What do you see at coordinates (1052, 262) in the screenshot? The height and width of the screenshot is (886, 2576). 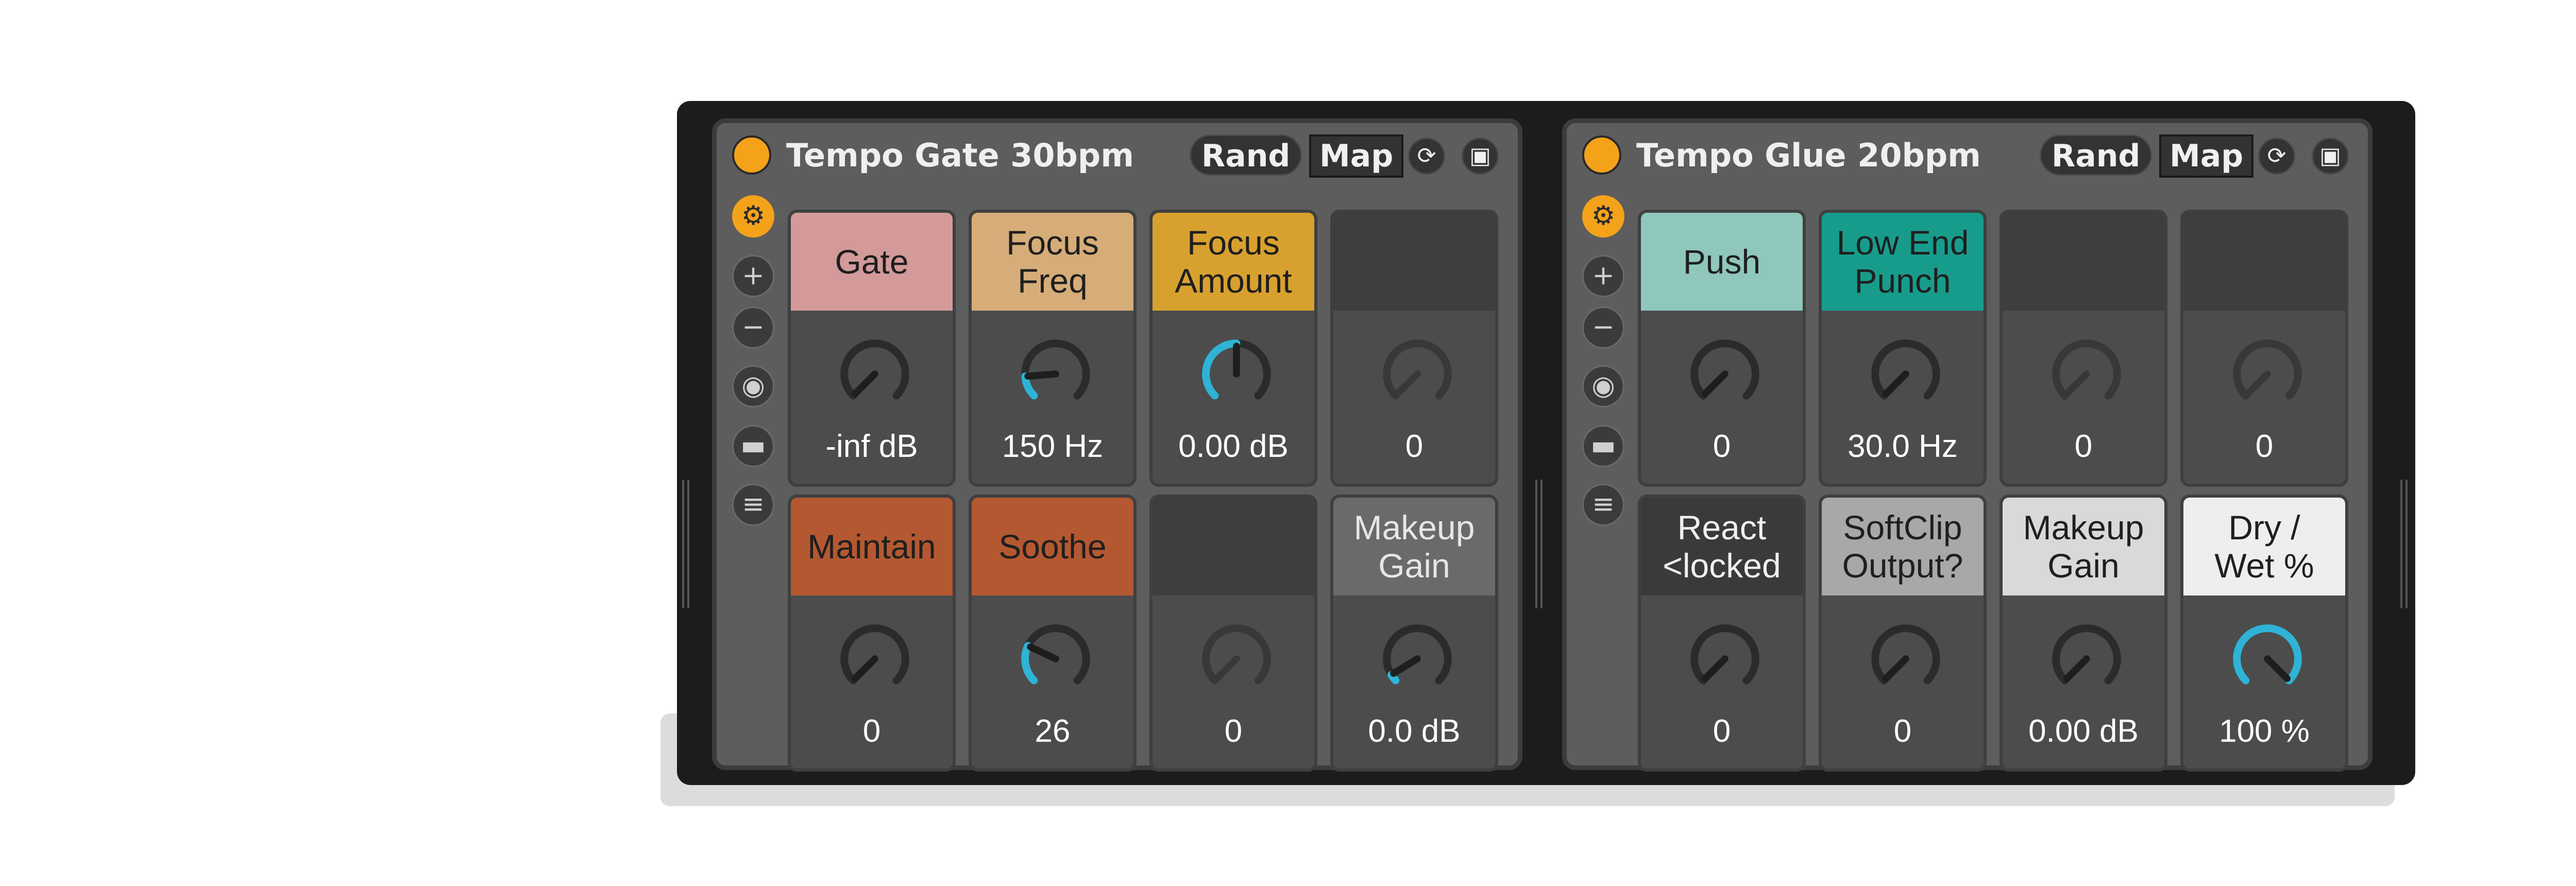 I see `macro-label: Focus Freq` at bounding box center [1052, 262].